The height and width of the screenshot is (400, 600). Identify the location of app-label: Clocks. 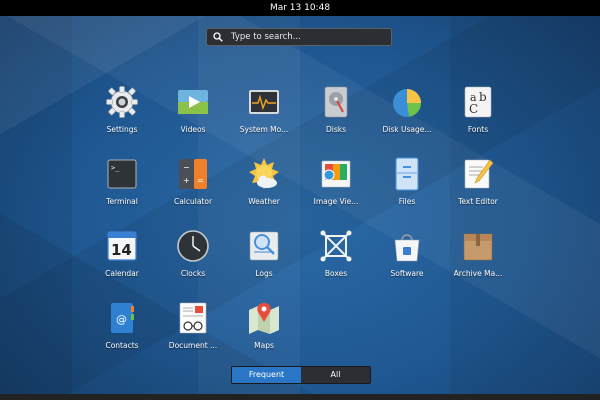
(193, 273).